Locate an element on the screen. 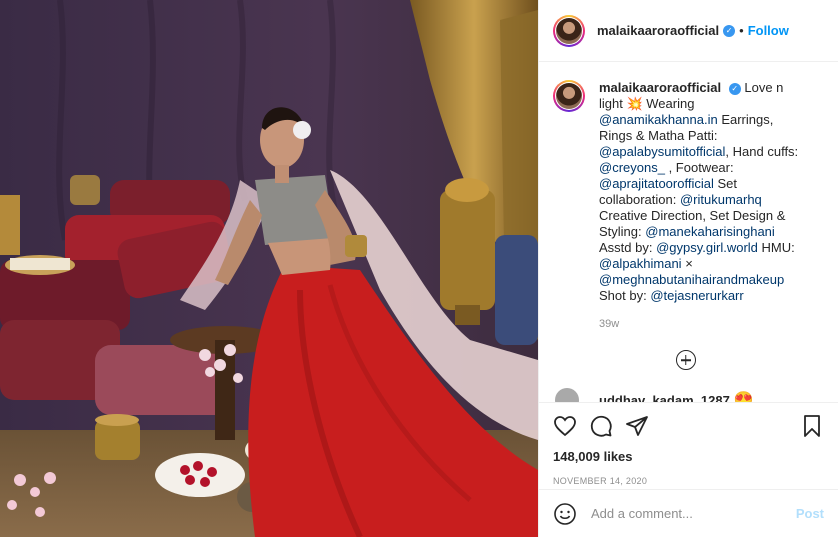 This screenshot has width=838, height=537. header-username: malaikaaroraofficial is located at coordinates (658, 30).